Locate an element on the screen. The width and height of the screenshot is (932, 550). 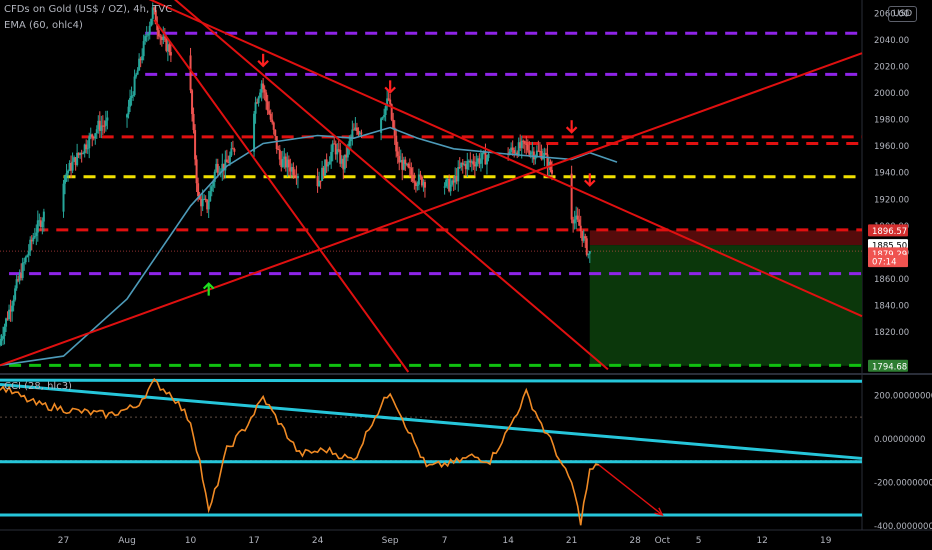
cci-tick-label: 200.00000000 is located at coordinates (903, 396).